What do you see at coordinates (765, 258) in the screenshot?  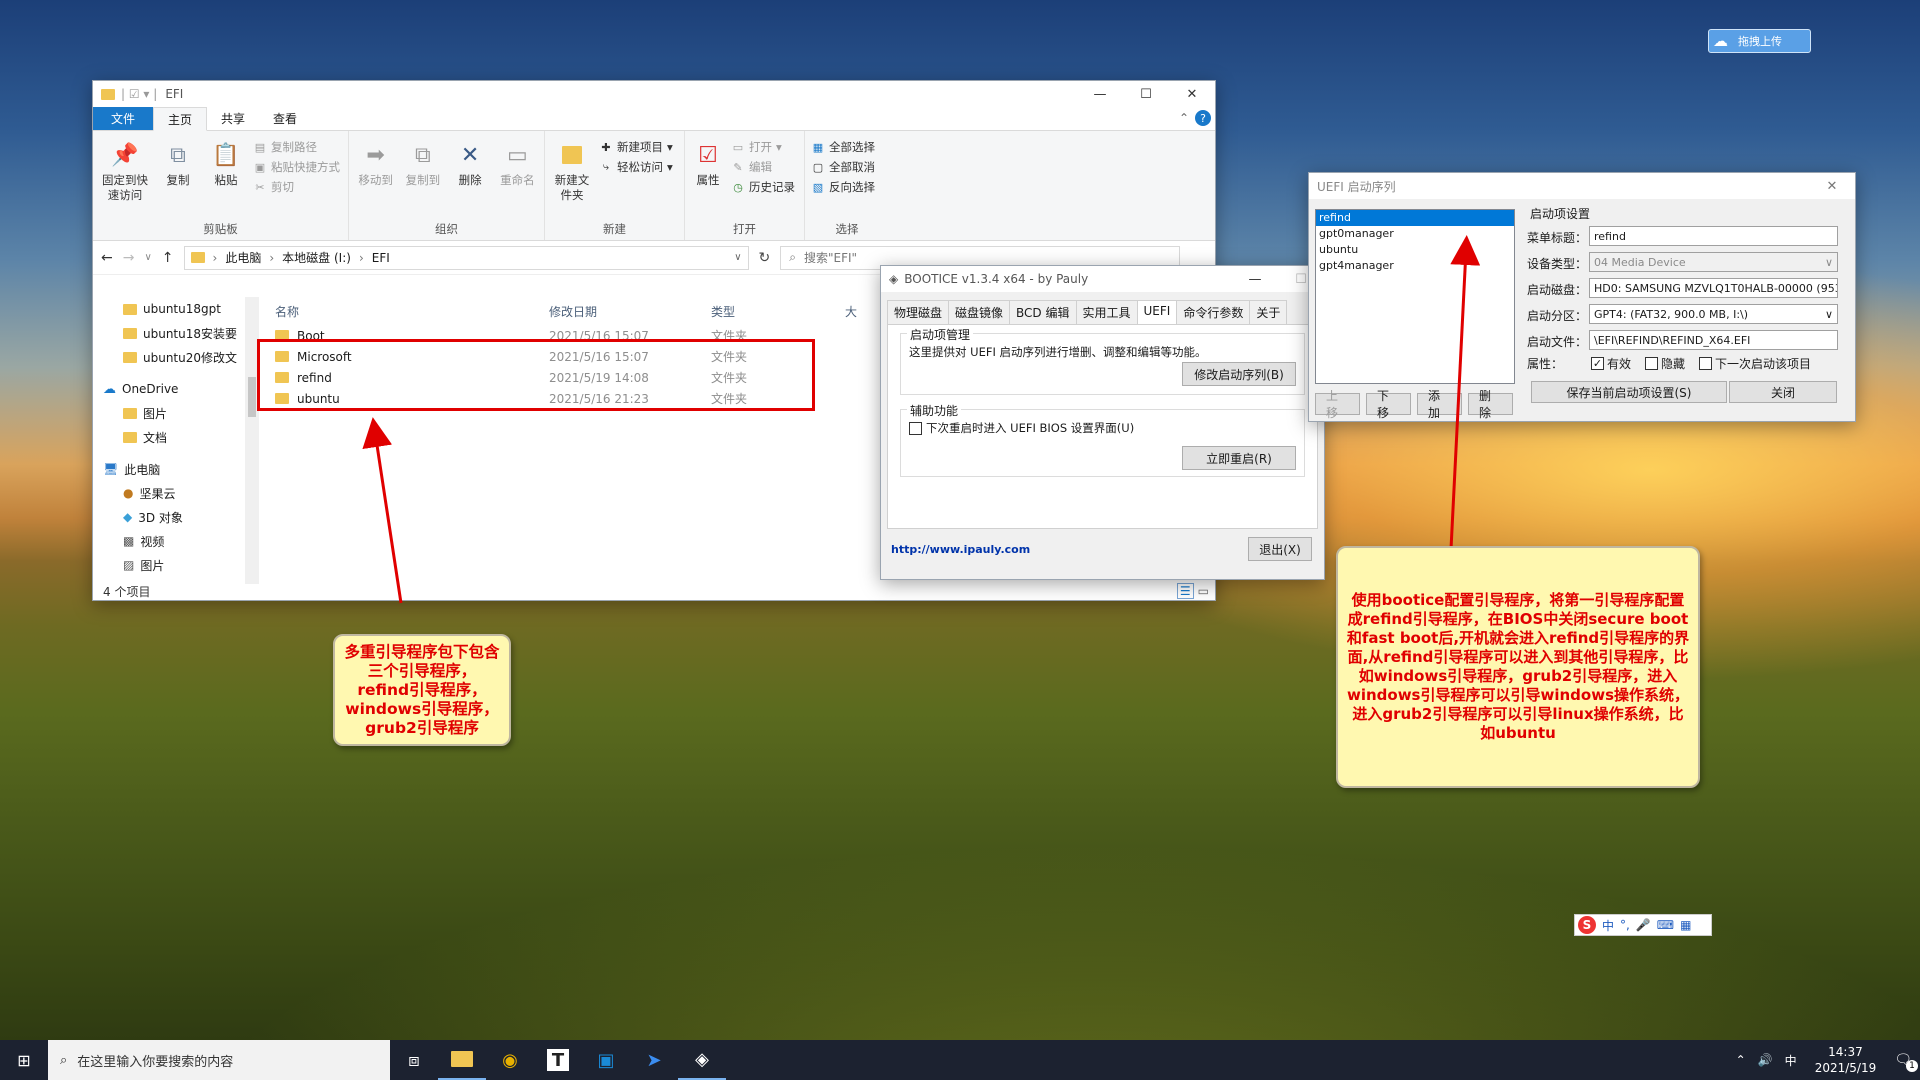 I see `refresh-icon: ↻` at bounding box center [765, 258].